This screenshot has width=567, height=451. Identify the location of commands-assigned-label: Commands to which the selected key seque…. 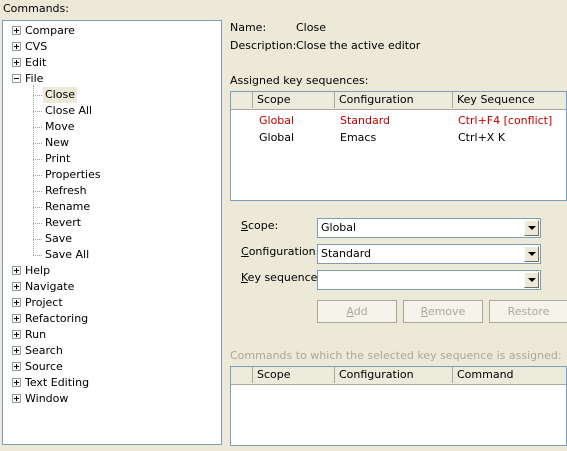
(396, 355).